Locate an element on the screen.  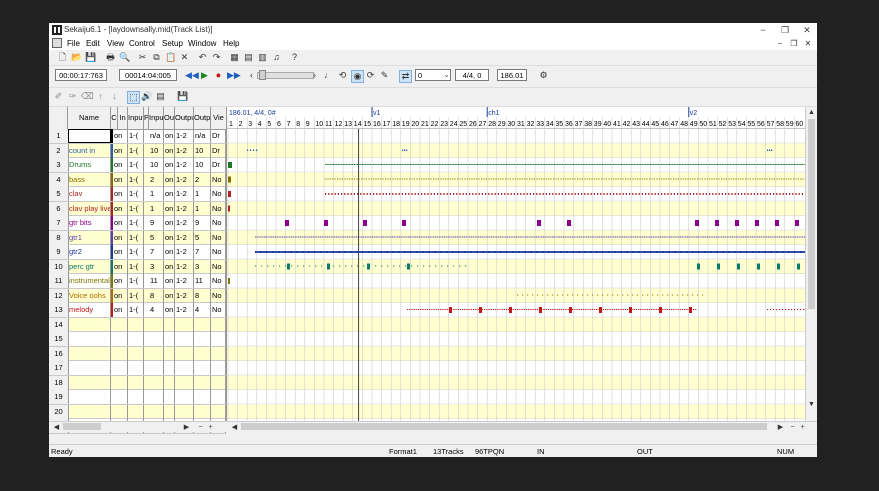
table-row: 20 is located at coordinates (137, 411).